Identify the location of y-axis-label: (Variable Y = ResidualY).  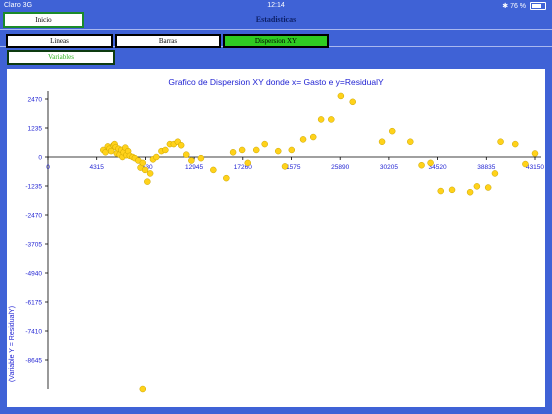
(12, 344).